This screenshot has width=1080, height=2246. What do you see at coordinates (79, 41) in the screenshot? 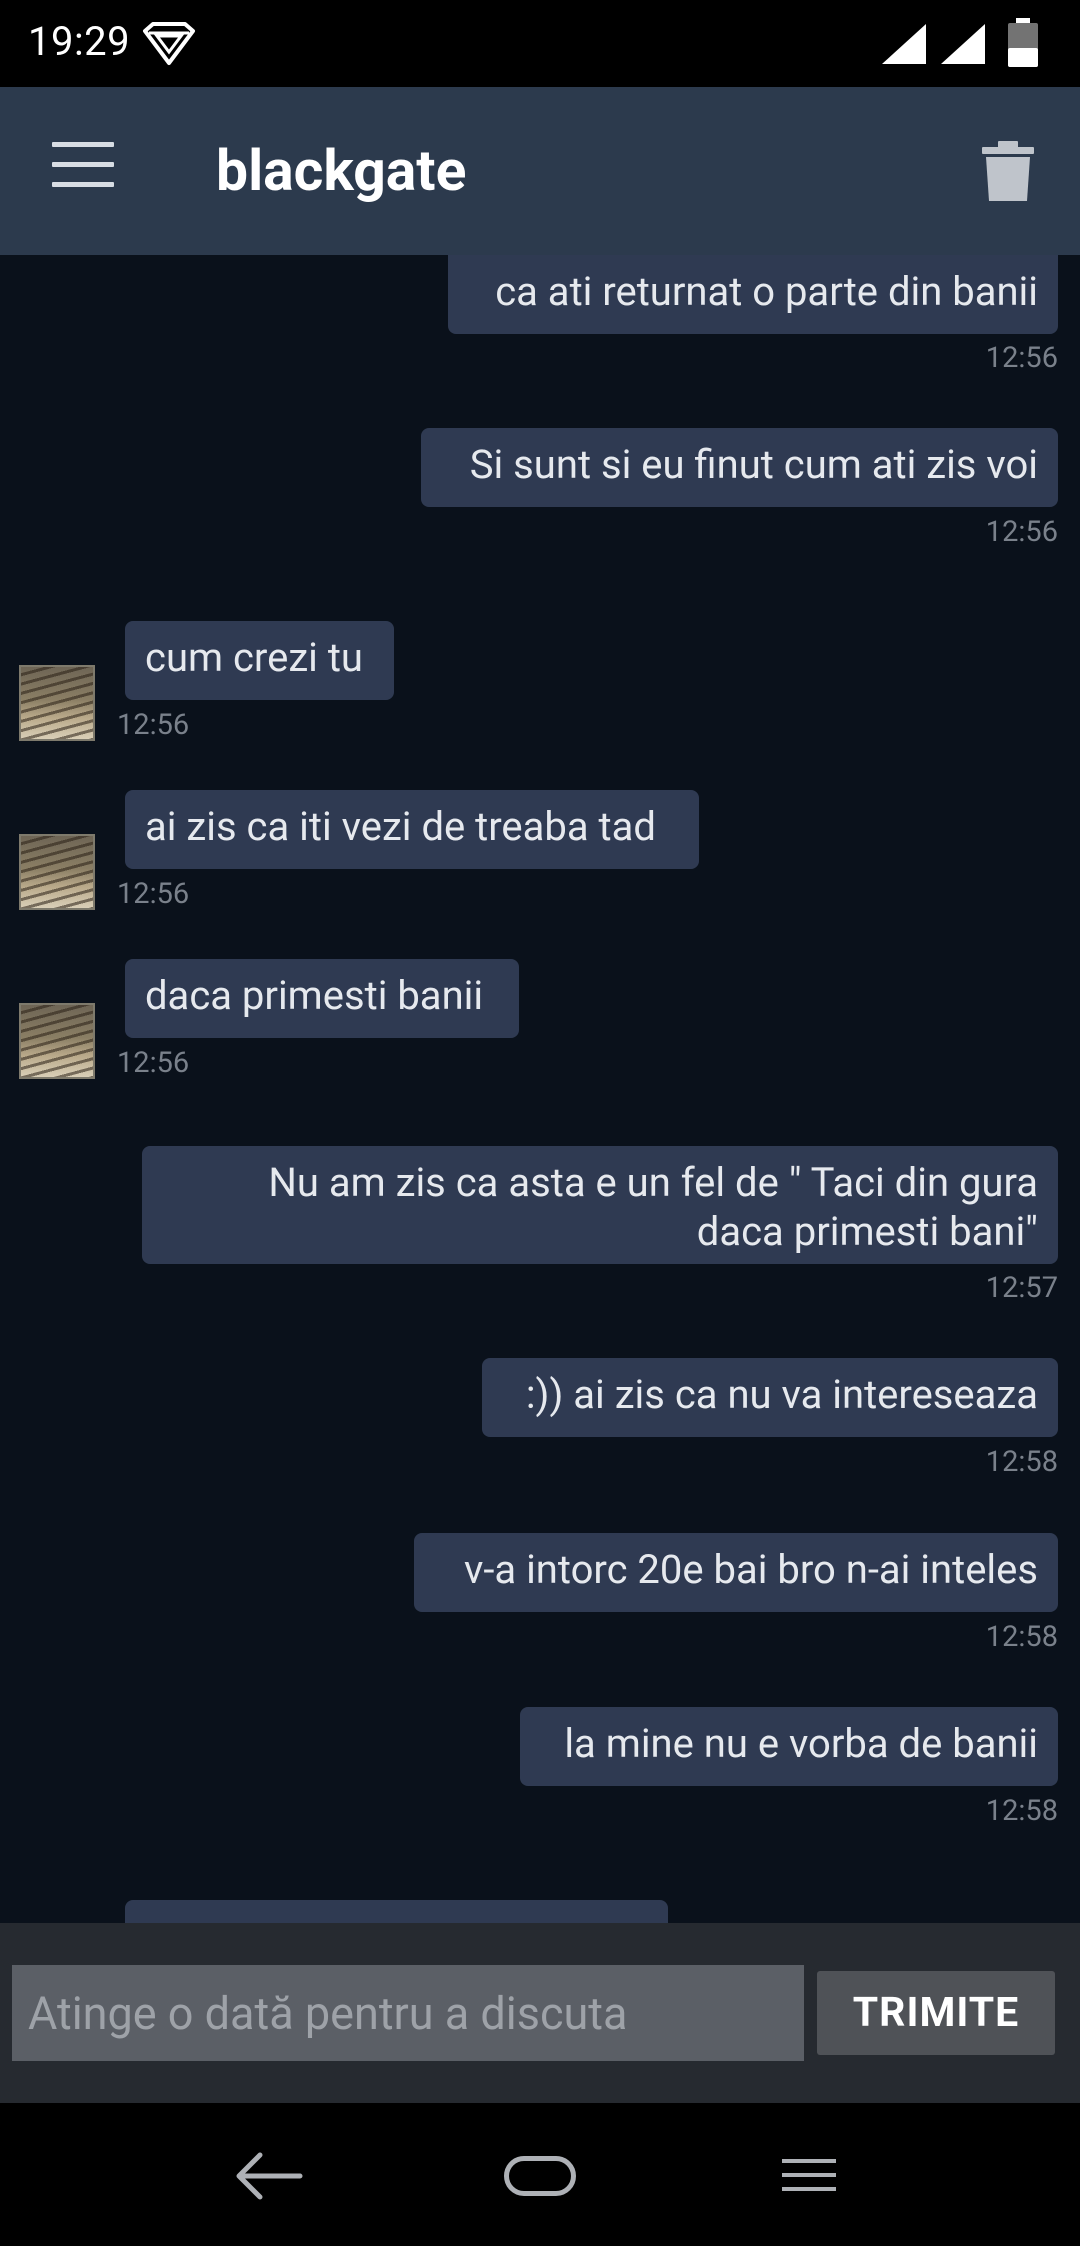
I see `status-time: 19:29` at bounding box center [79, 41].